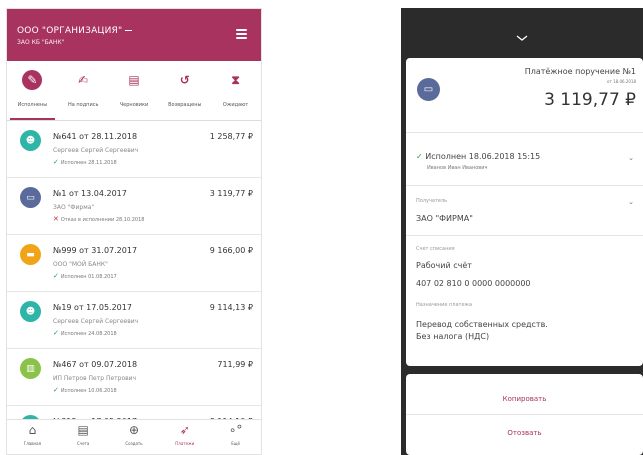 The image size is (643, 455). Describe the element at coordinates (70, 31) in the screenshot. I see `organization-name: ООО "ОРГАНИЗАЦИЯ"` at that location.